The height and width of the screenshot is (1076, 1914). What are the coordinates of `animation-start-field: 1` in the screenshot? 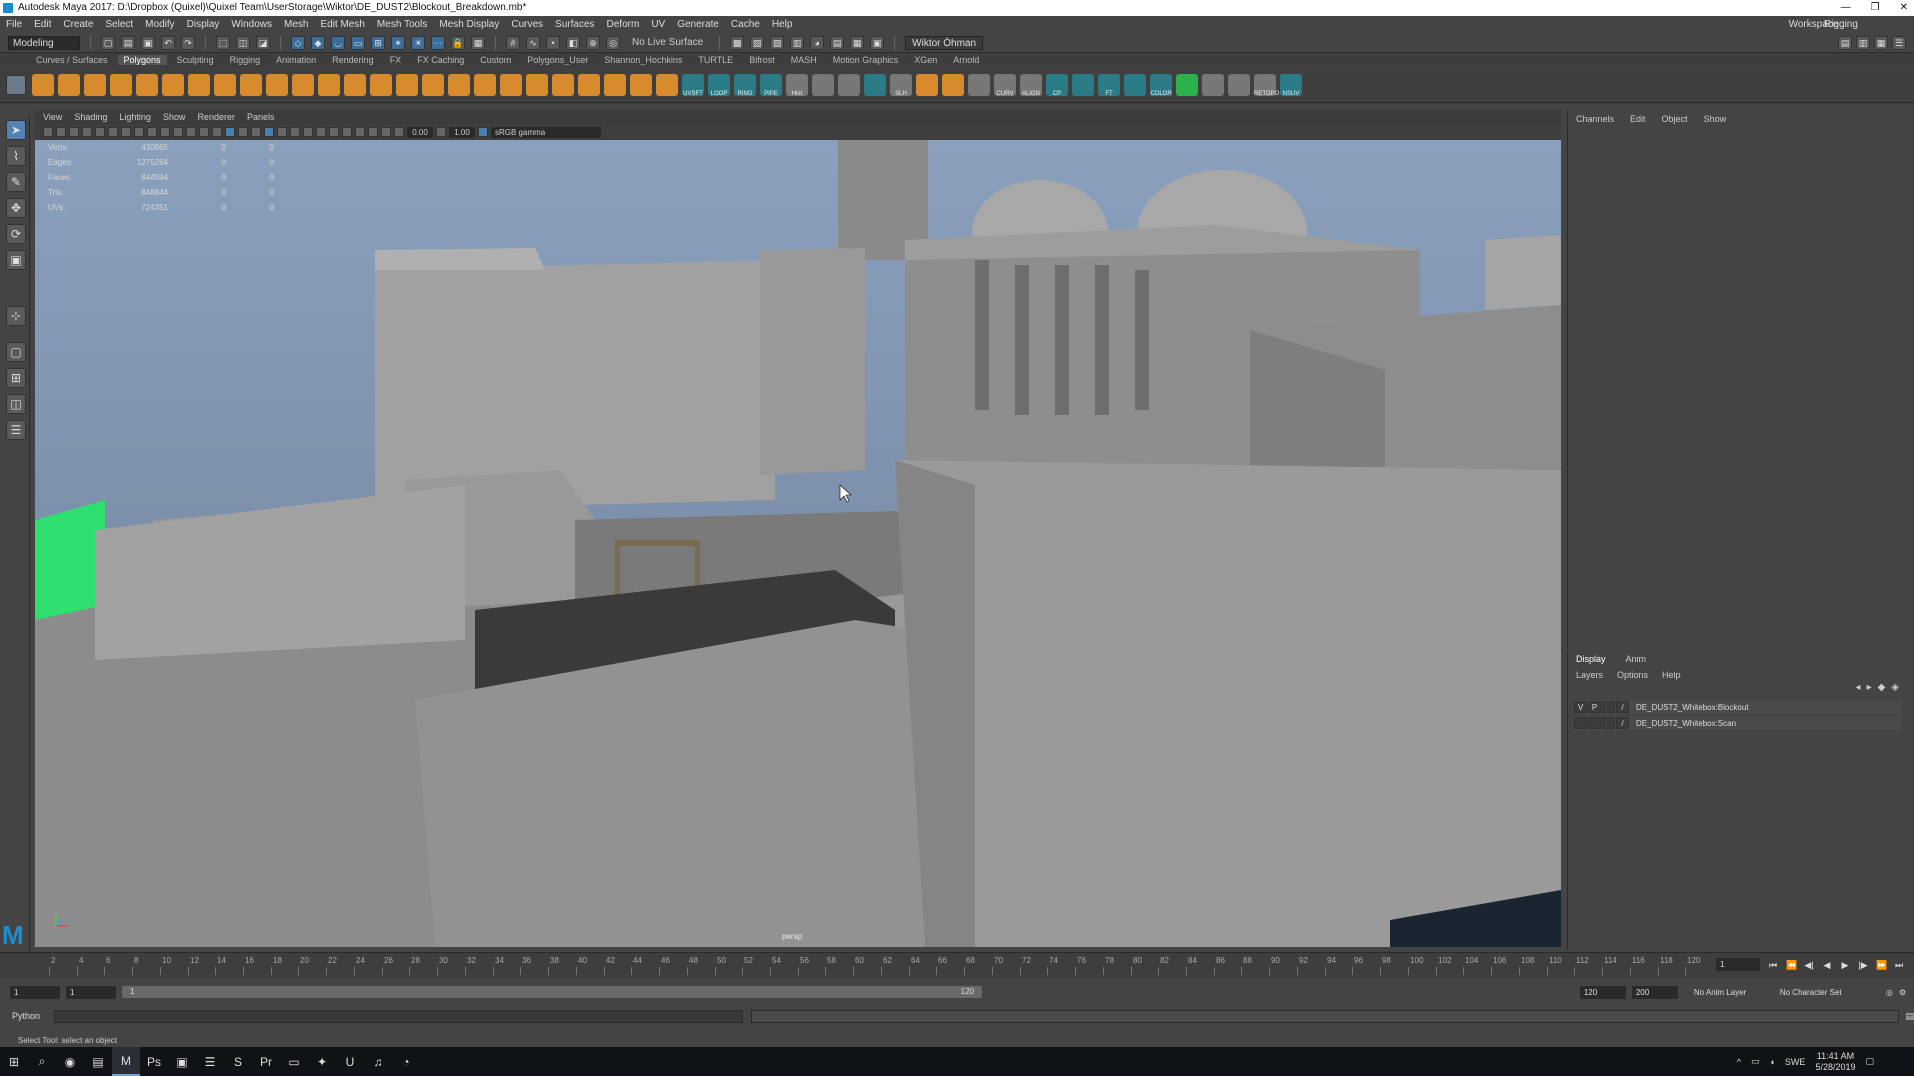 It's located at (35, 992).